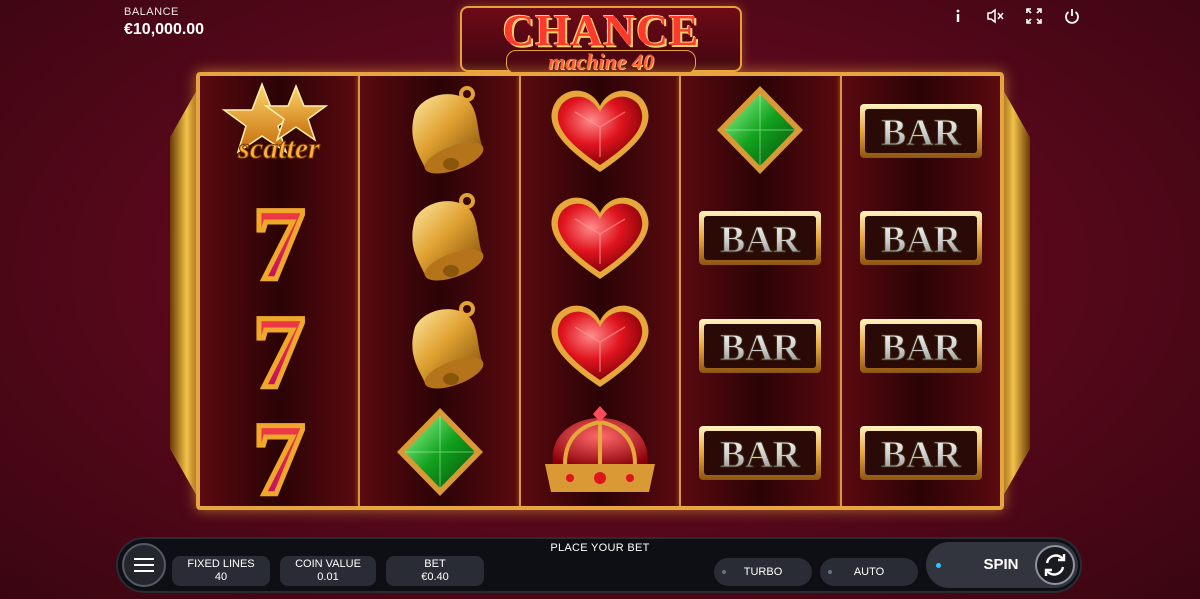  I want to click on turbo-toggle: TURBO, so click(763, 572).